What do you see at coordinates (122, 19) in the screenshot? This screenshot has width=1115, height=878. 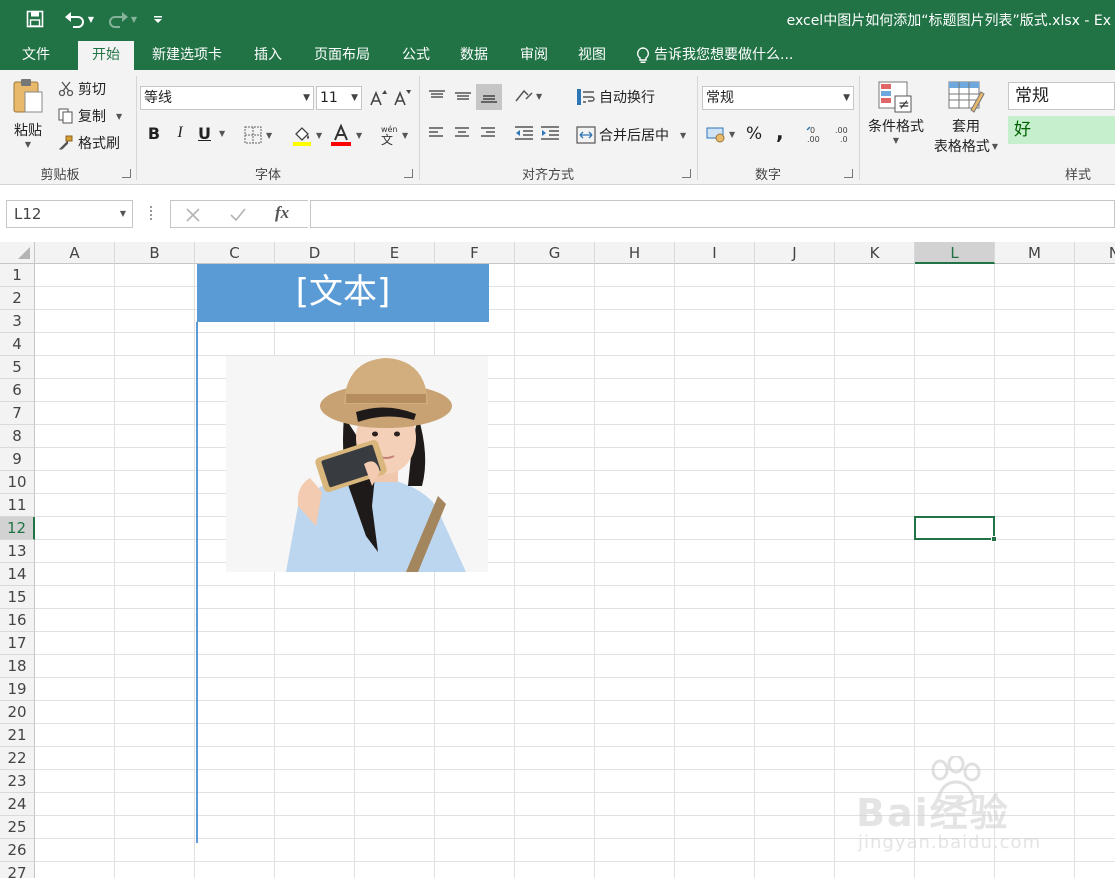 I see `redo-button: ▼` at bounding box center [122, 19].